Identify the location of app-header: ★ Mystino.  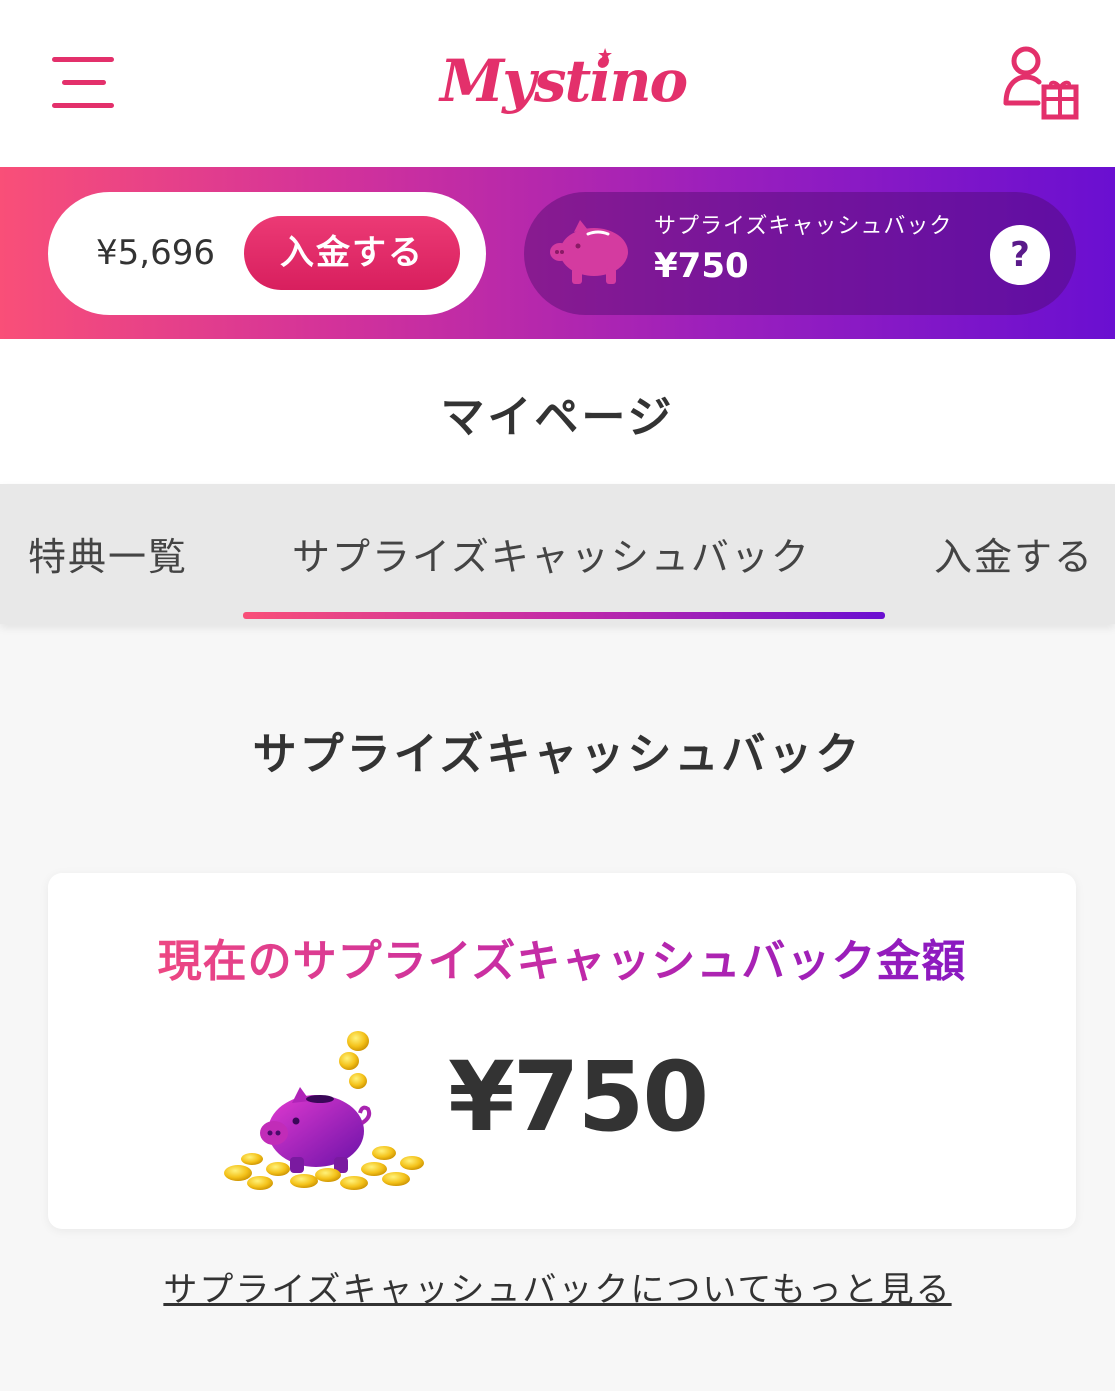
(557, 83).